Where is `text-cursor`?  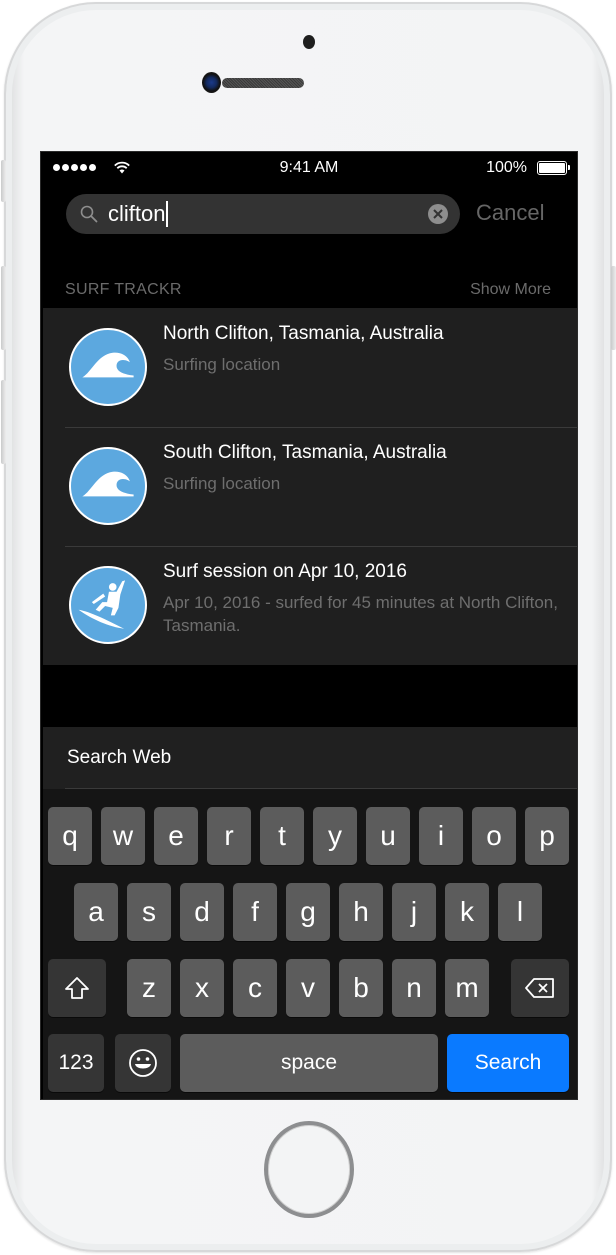 text-cursor is located at coordinates (167, 214).